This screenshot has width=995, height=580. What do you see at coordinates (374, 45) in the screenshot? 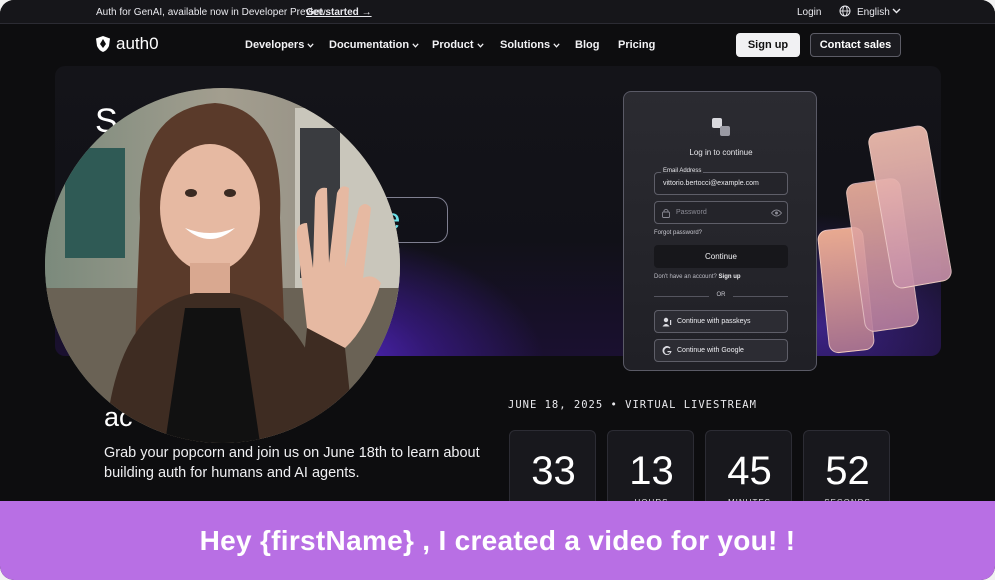
I see `nav-item-documentation: Documentation` at bounding box center [374, 45].